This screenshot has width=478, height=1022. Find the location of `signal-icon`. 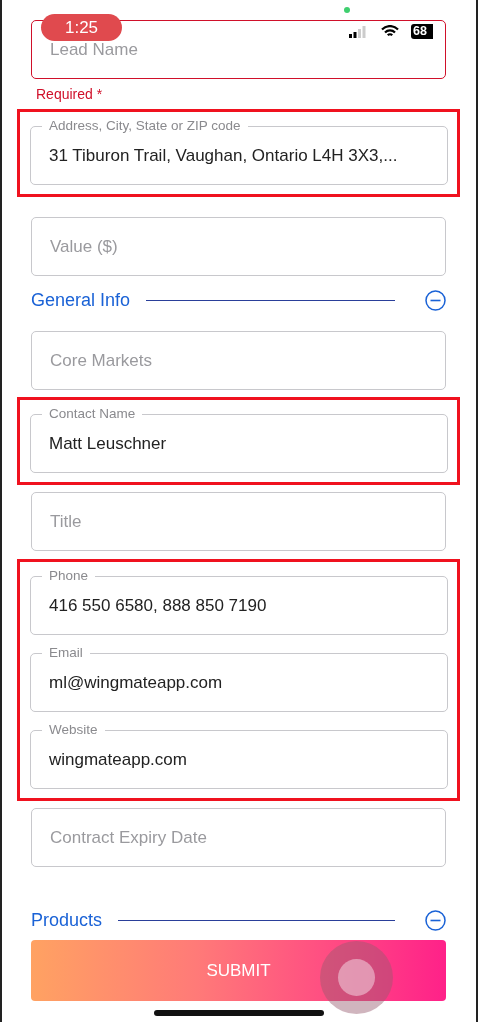

signal-icon is located at coordinates (357, 32).